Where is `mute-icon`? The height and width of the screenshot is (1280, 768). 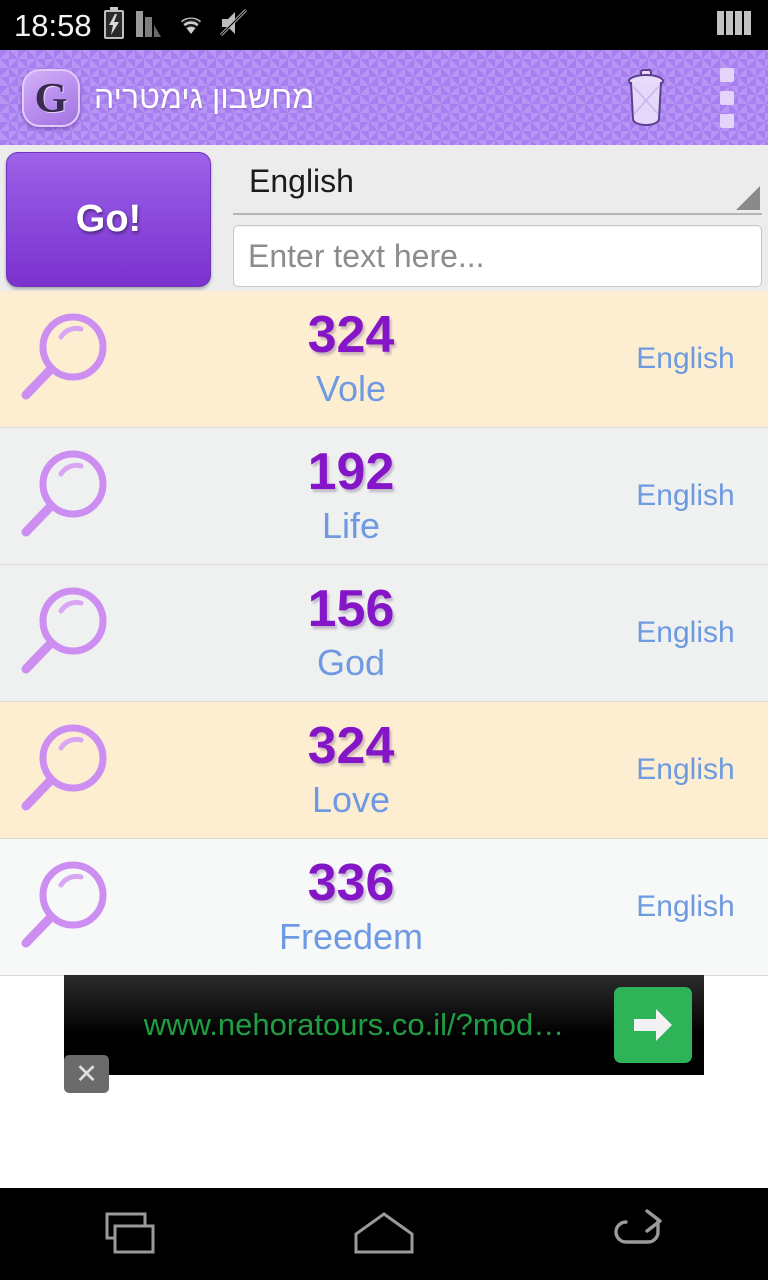
mute-icon is located at coordinates (234, 25).